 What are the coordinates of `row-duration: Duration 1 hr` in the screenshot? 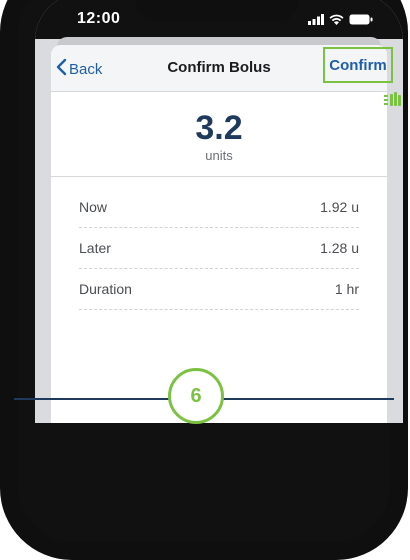 It's located at (219, 289).